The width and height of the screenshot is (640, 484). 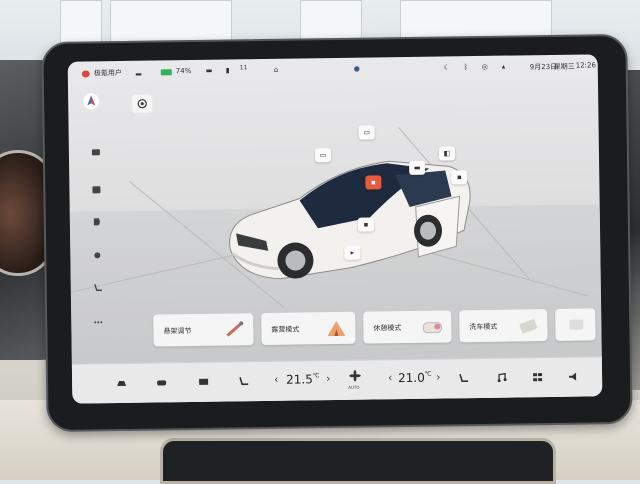 I want to click on apps-icon, so click(x=537, y=377).